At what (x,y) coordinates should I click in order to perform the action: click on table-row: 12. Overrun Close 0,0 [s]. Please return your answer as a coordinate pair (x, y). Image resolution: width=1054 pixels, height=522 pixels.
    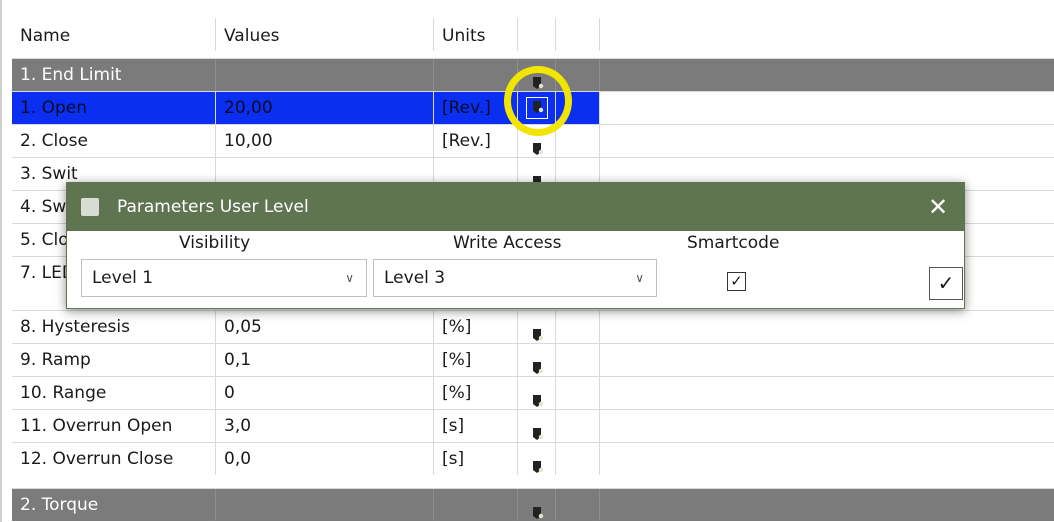
    Looking at the image, I should click on (533, 458).